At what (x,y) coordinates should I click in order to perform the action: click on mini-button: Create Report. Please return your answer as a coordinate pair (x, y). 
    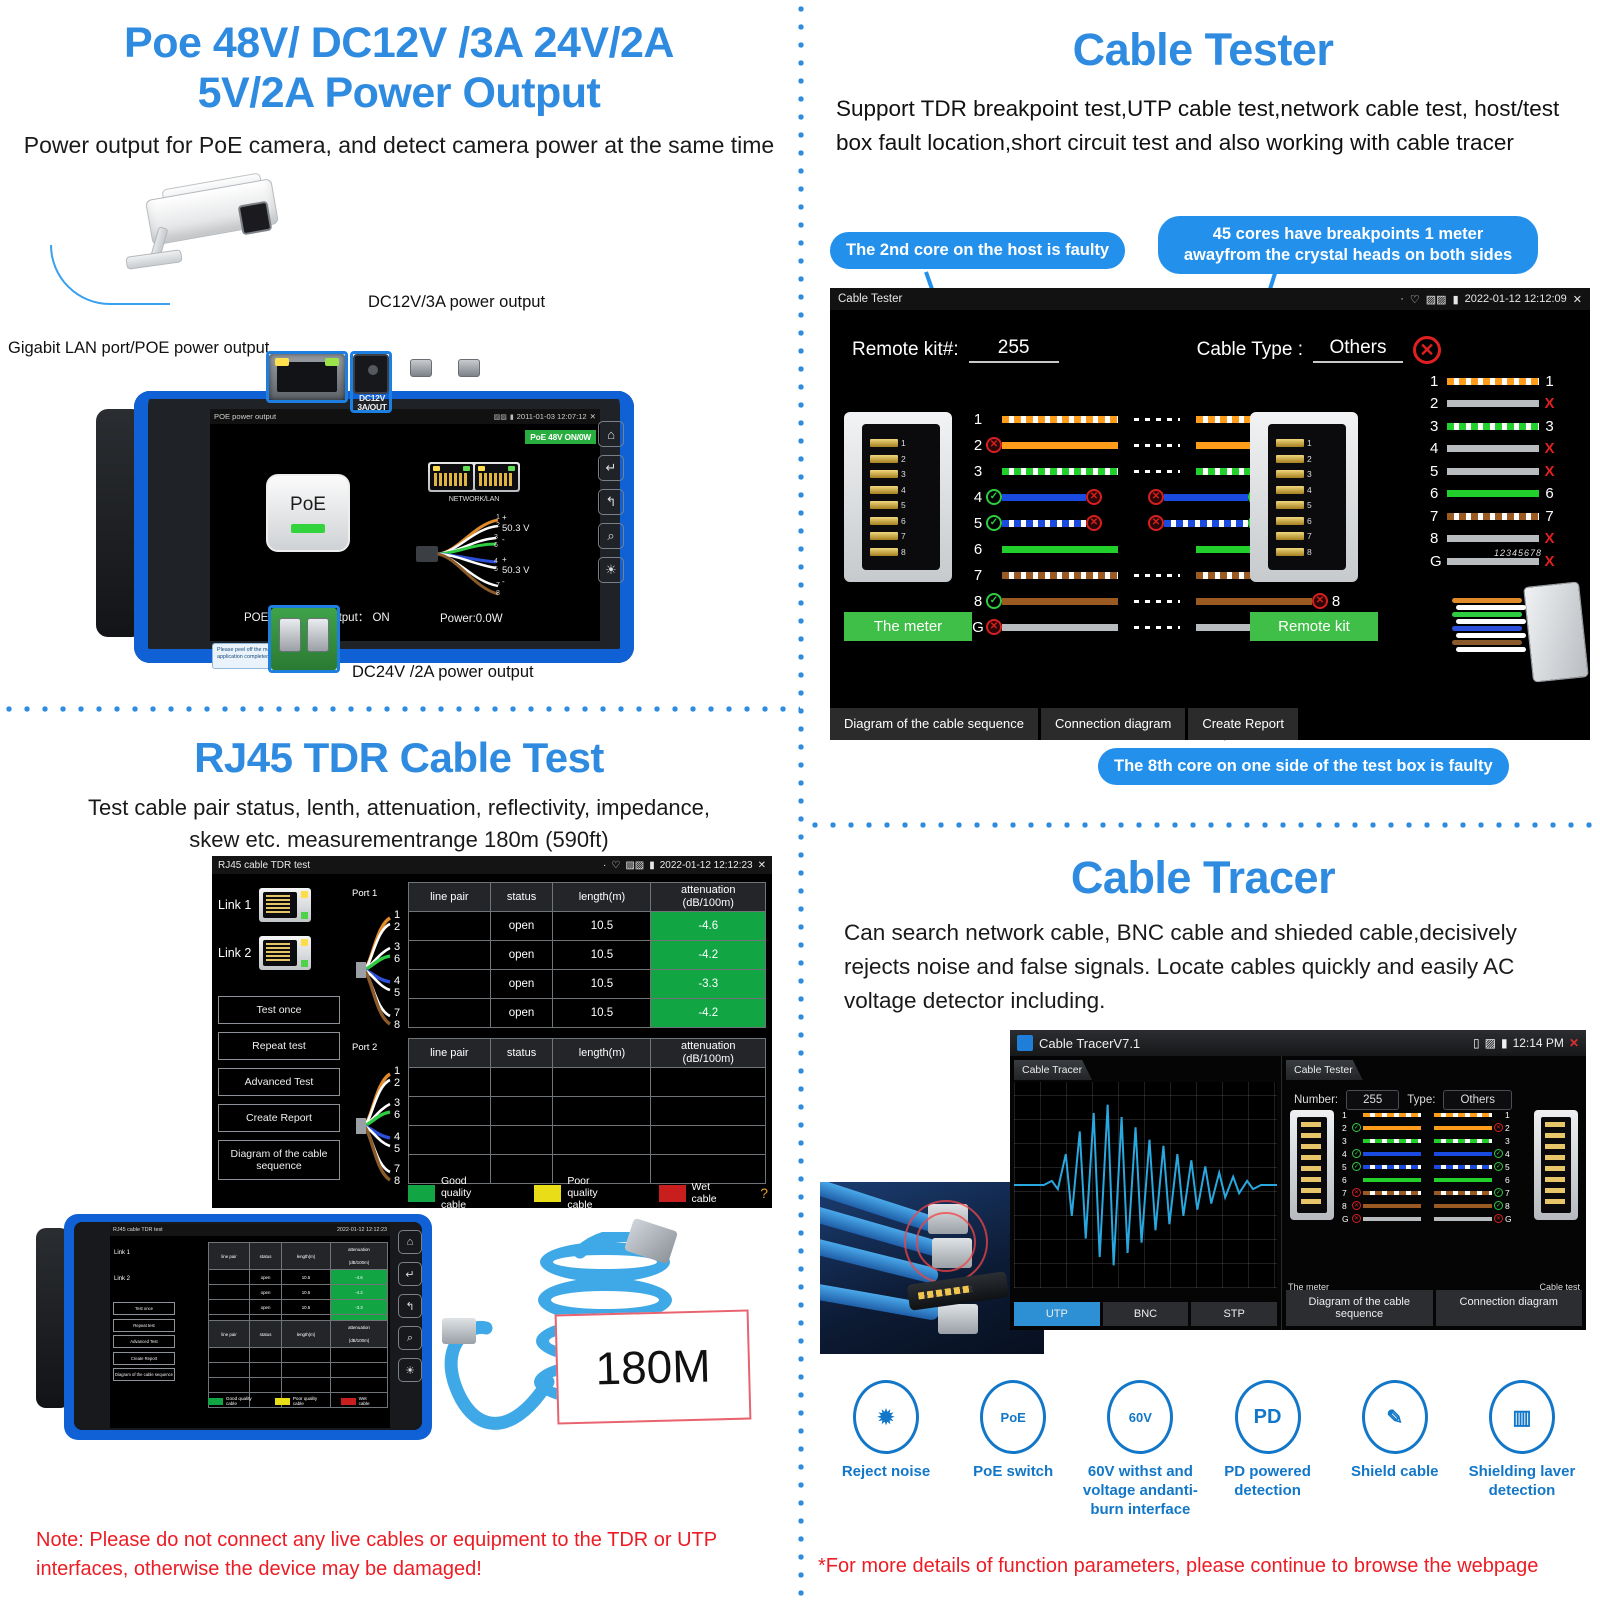
    Looking at the image, I should click on (144, 1358).